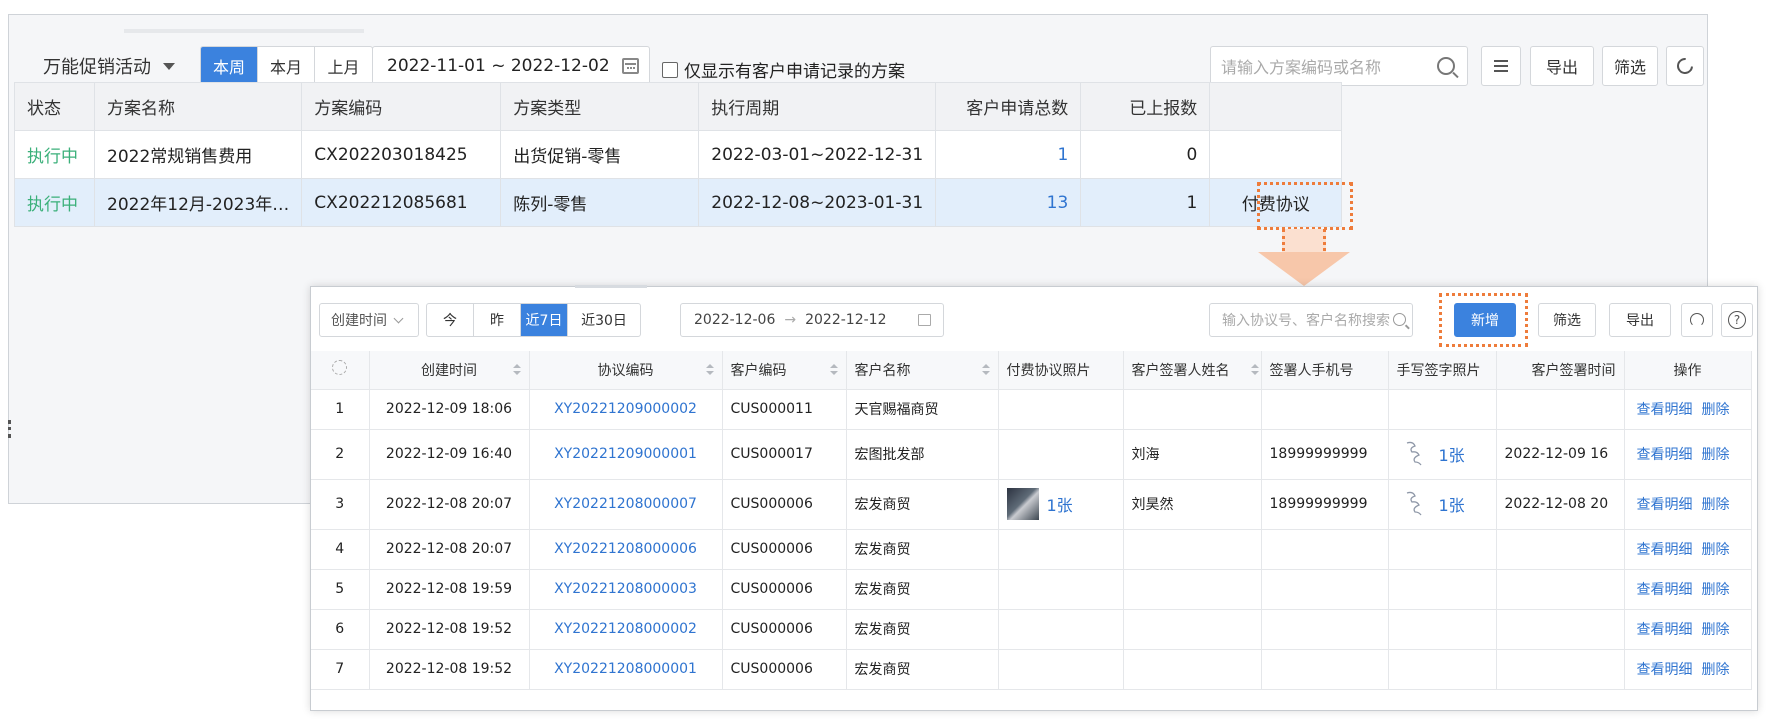 This screenshot has width=1766, height=720. What do you see at coordinates (10, 429) in the screenshot?
I see `resize-handle` at bounding box center [10, 429].